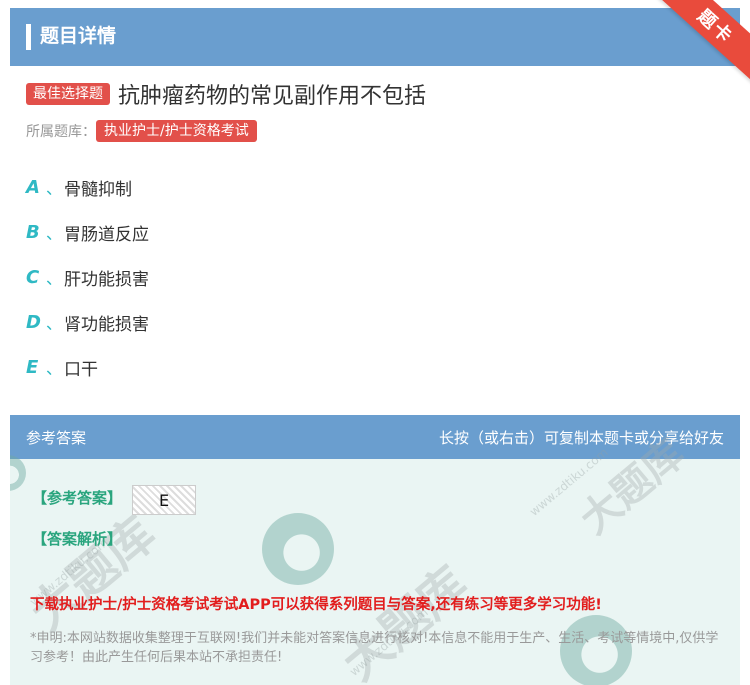 The width and height of the screenshot is (750, 685). I want to click on ribbon-label: 题卡, so click(715, 26).